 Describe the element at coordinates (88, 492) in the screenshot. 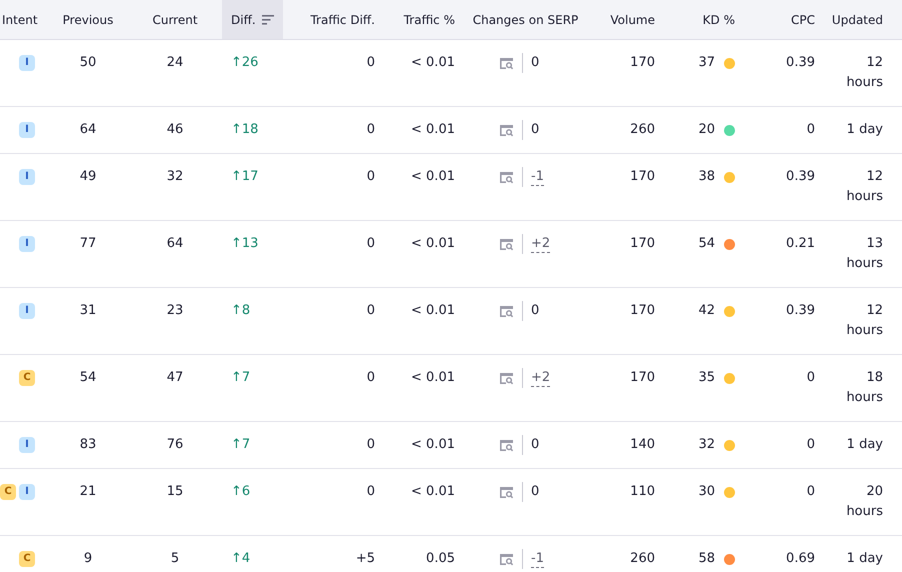

I see `table-cell-text: 21` at that location.